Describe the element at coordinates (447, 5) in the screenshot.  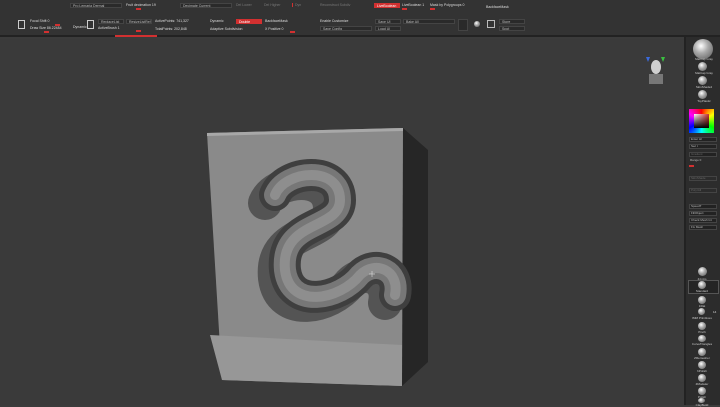
I see `mask-polygroups-slider: Mask by Polygroups 0` at that location.